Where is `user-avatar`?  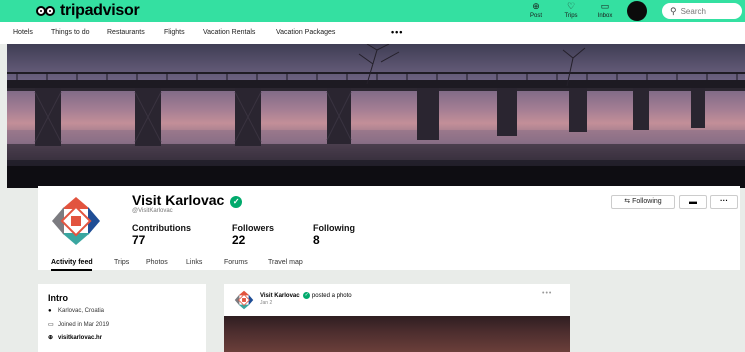
user-avatar is located at coordinates (637, 11).